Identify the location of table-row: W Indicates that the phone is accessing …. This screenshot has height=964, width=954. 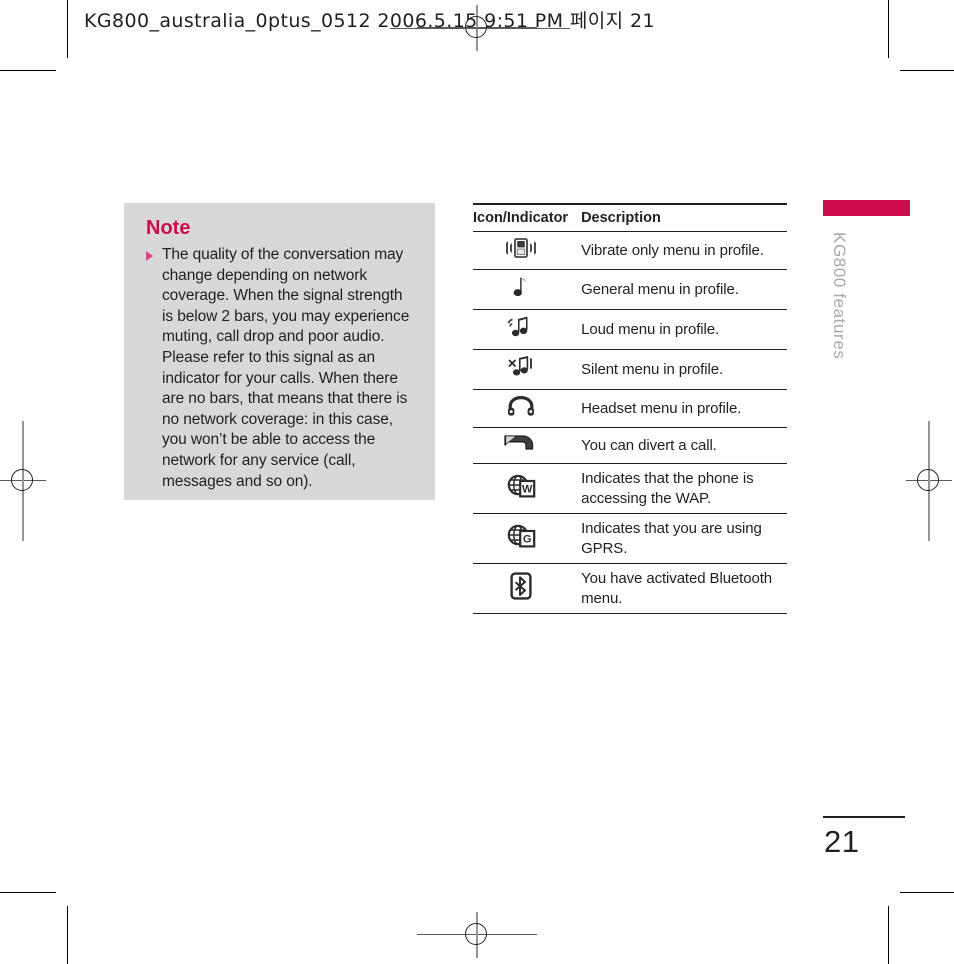
(630, 488).